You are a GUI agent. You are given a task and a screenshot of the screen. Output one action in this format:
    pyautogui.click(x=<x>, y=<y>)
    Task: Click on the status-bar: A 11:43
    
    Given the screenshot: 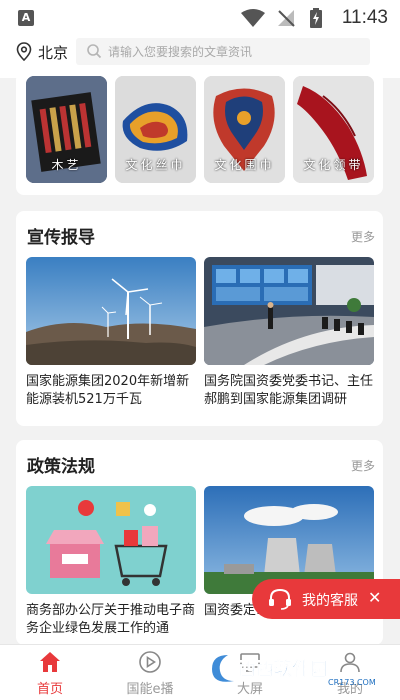 What is the action you would take?
    pyautogui.click(x=200, y=18)
    